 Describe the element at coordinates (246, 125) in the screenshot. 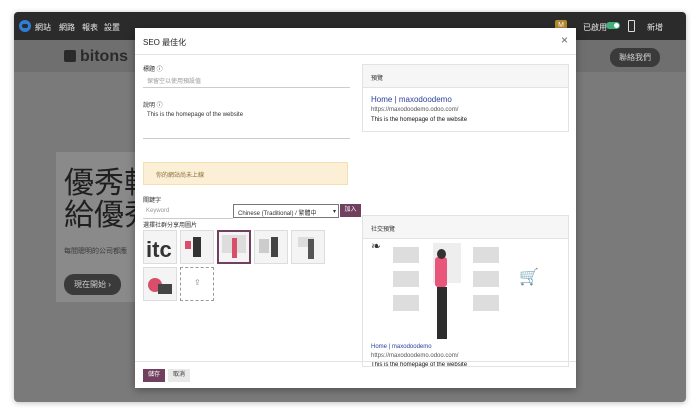

I see `description-textarea: This is the homepage of the website` at that location.